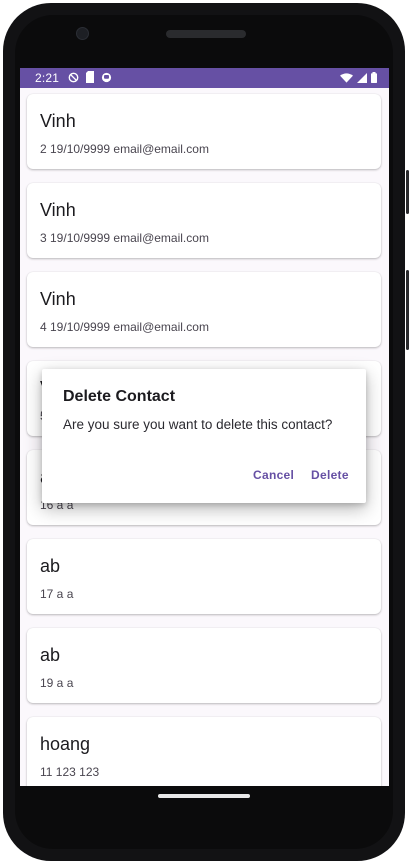 The width and height of the screenshot is (412, 865). I want to click on earpiece-speaker, so click(206, 34).